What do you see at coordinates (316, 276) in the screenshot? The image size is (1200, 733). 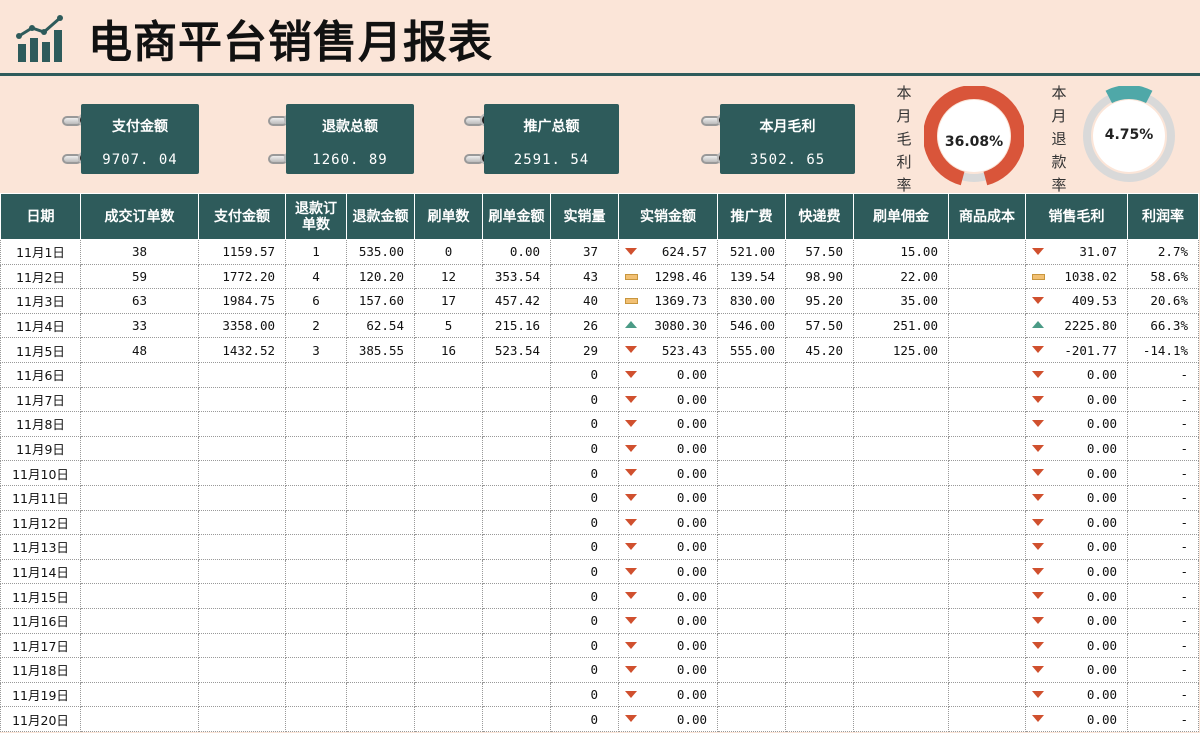 I see `cell-ref-n: 4` at bounding box center [316, 276].